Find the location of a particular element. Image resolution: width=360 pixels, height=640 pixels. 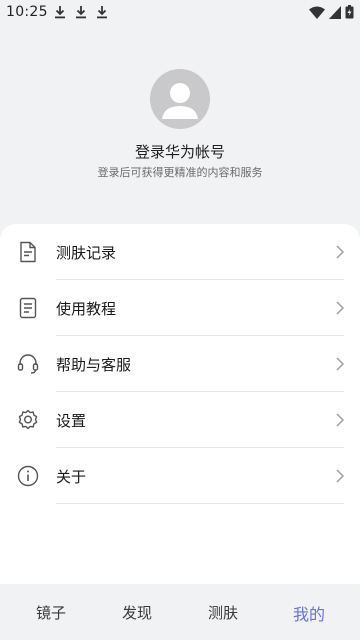

menu-item-about: 关于 is located at coordinates (180, 476).